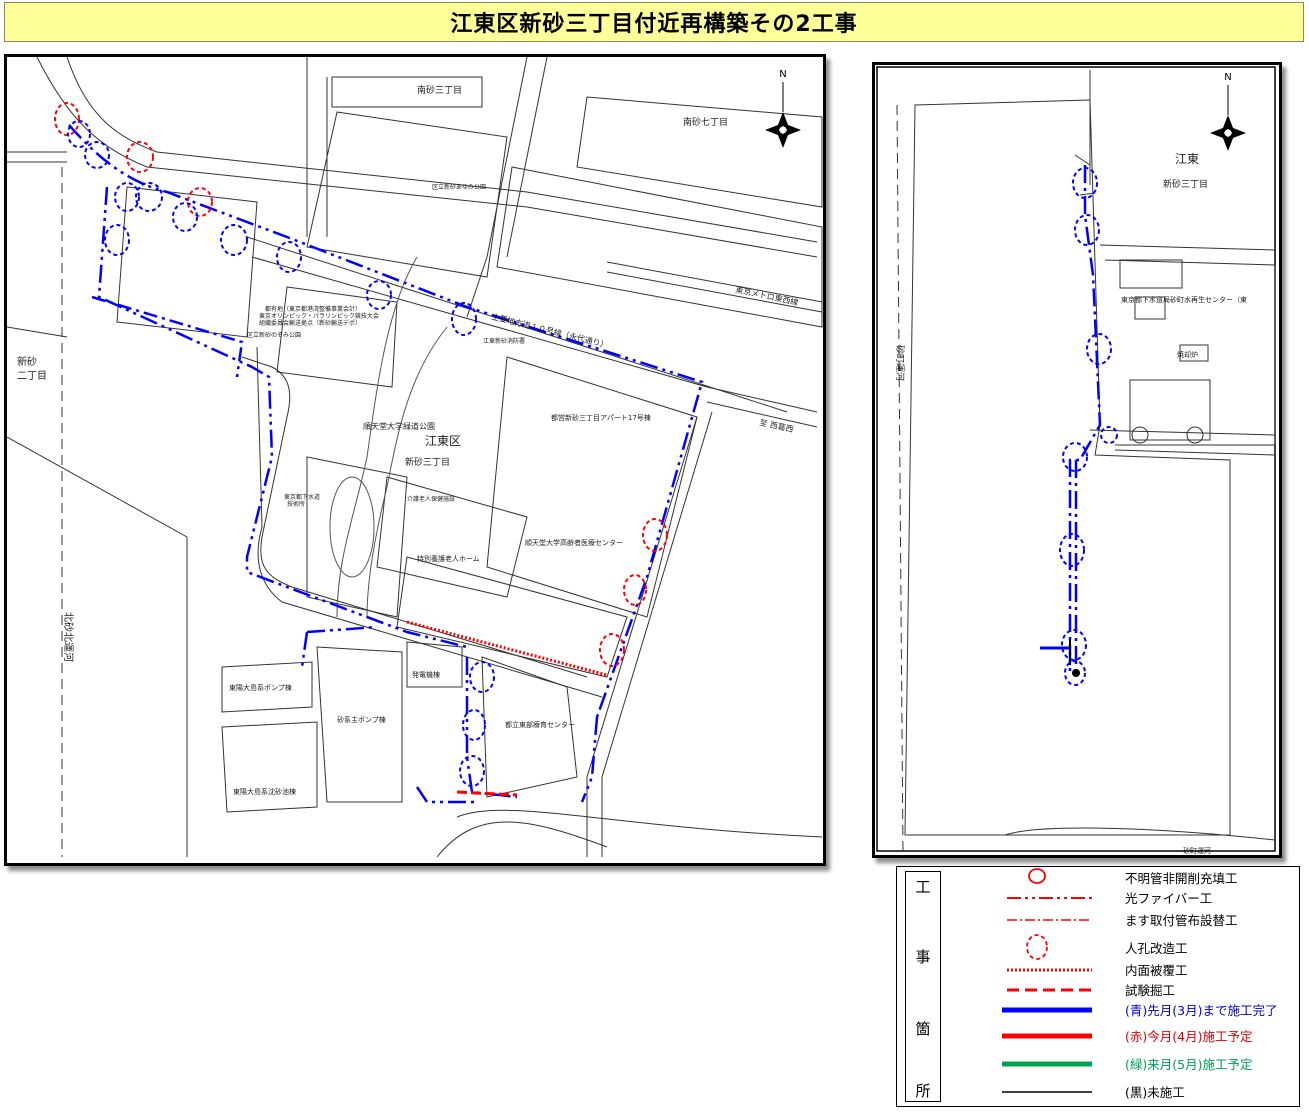 Image resolution: width=1309 pixels, height=1117 pixels. What do you see at coordinates (1127, 1036) in the screenshot?
I see `legend-item-now: (赤)今月(4月)施工予定` at bounding box center [1127, 1036].